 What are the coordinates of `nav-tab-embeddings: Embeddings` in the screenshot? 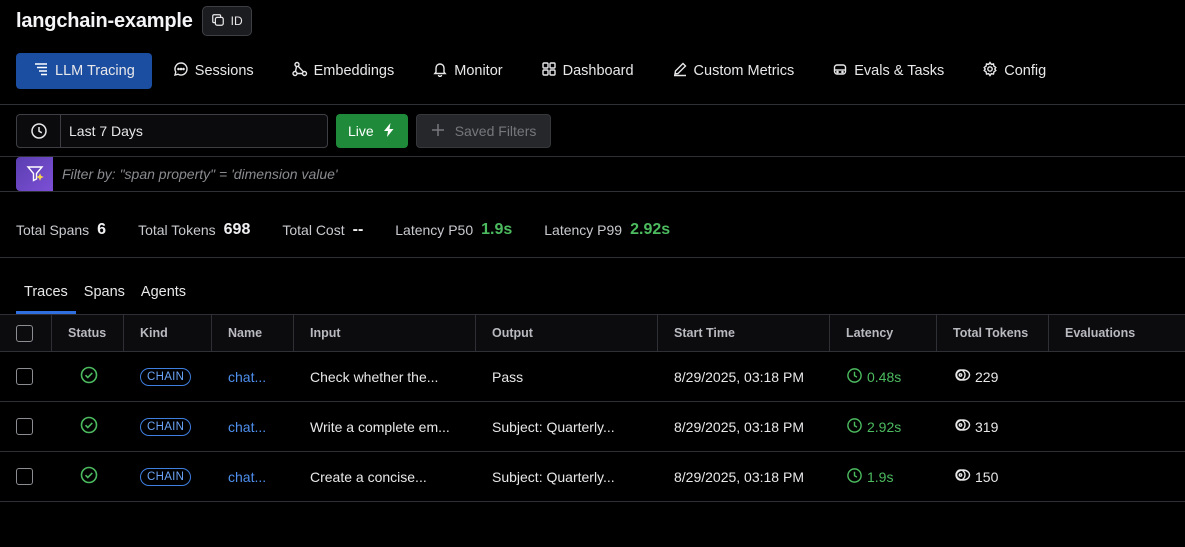 It's located at (343, 71).